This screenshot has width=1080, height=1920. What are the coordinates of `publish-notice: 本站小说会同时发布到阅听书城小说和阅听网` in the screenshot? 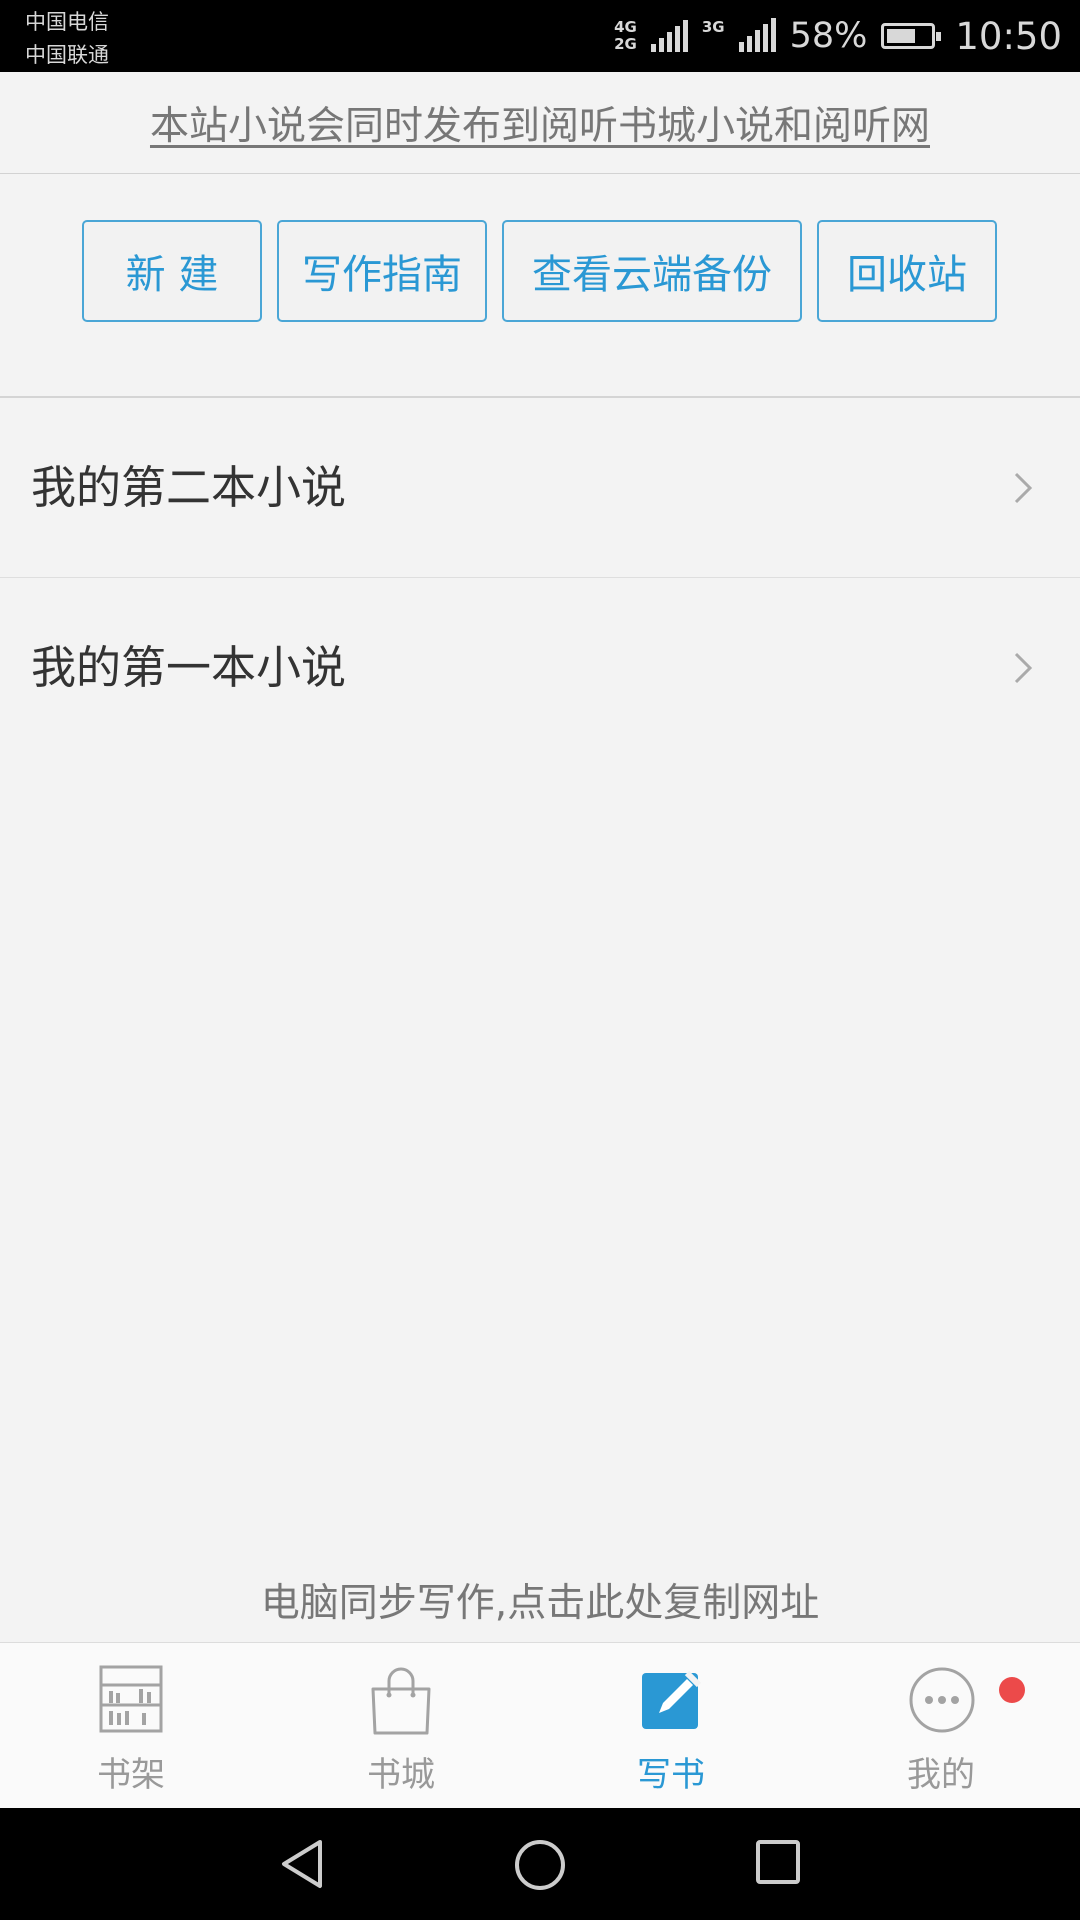 It's located at (540, 123).